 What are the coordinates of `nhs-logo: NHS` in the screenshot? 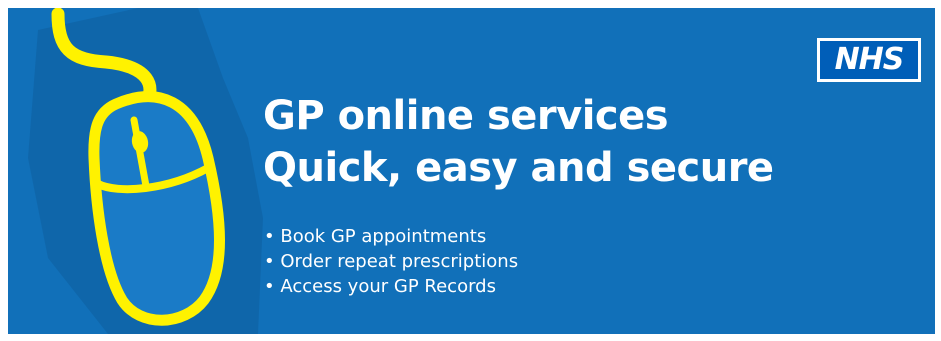 It's located at (869, 60).